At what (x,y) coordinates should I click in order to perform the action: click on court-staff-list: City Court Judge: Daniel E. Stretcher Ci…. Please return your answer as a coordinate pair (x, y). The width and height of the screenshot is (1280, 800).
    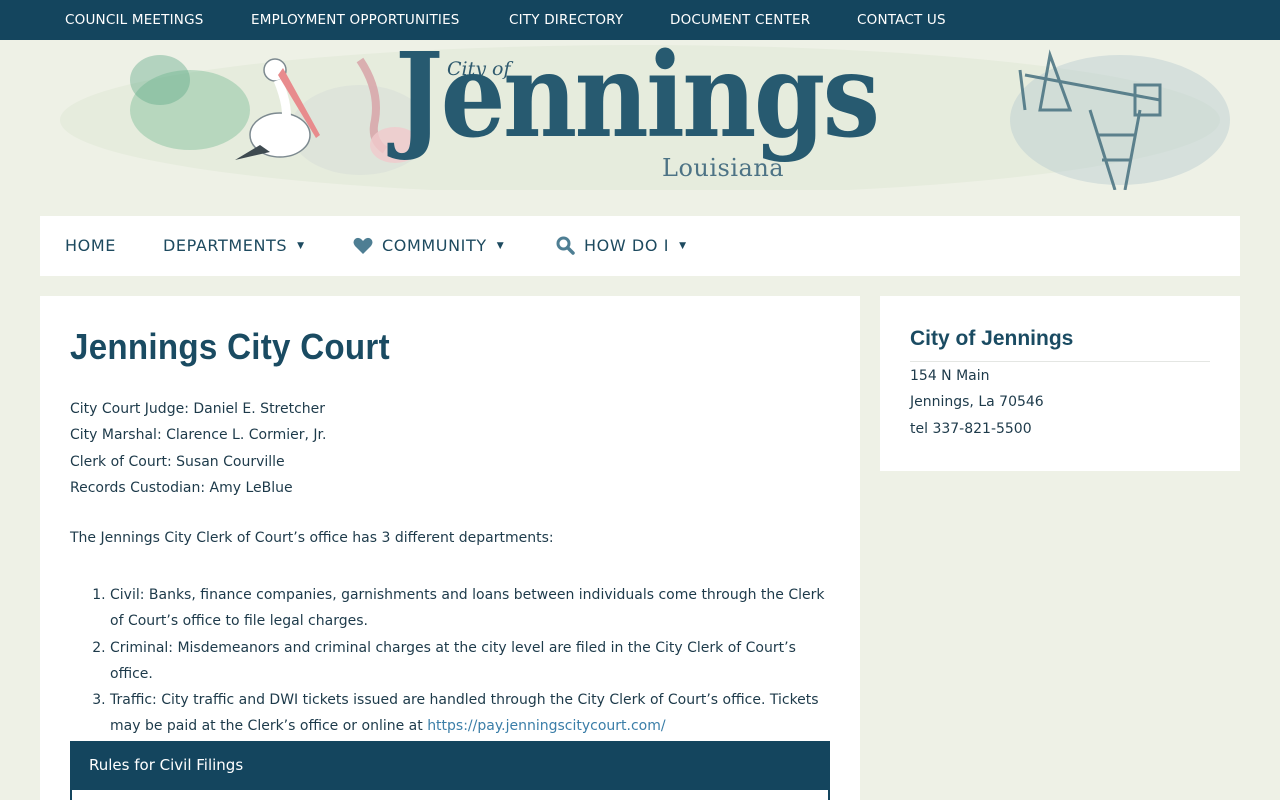
    Looking at the image, I should click on (198, 448).